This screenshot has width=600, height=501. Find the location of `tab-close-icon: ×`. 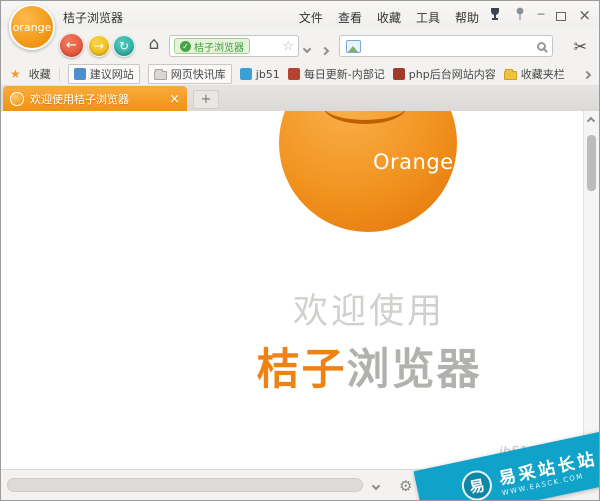

tab-close-icon: × is located at coordinates (174, 99).